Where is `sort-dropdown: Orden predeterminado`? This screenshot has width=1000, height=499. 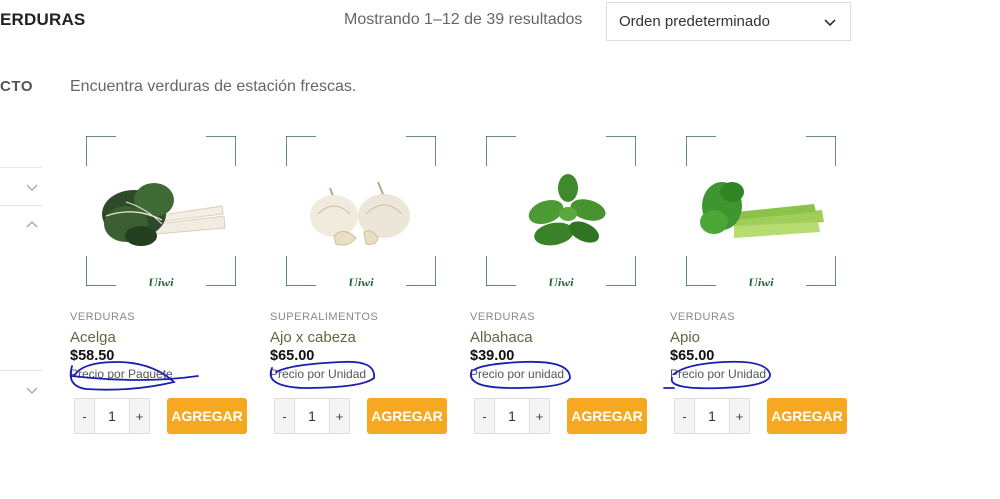 sort-dropdown: Orden predeterminado is located at coordinates (728, 21).